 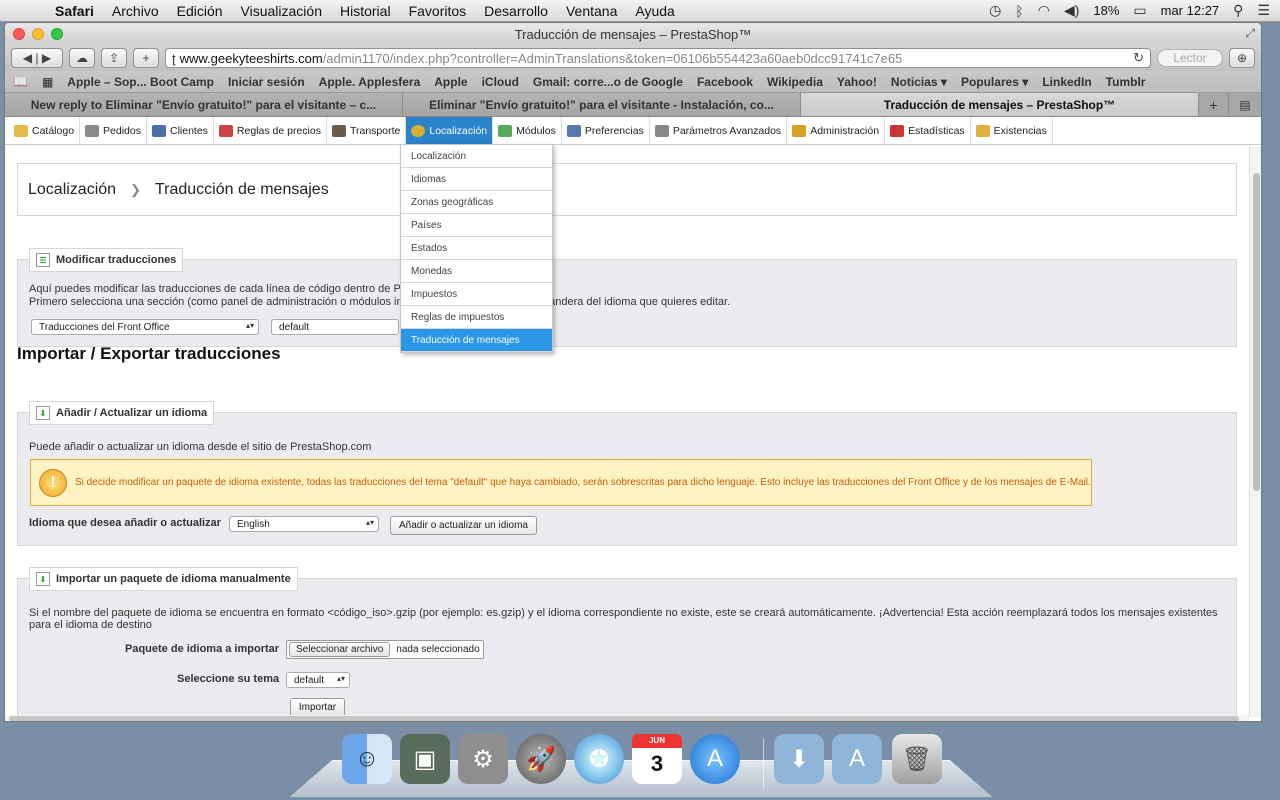 I want to click on back-forward-button: ◀ | ▶, so click(x=37, y=58).